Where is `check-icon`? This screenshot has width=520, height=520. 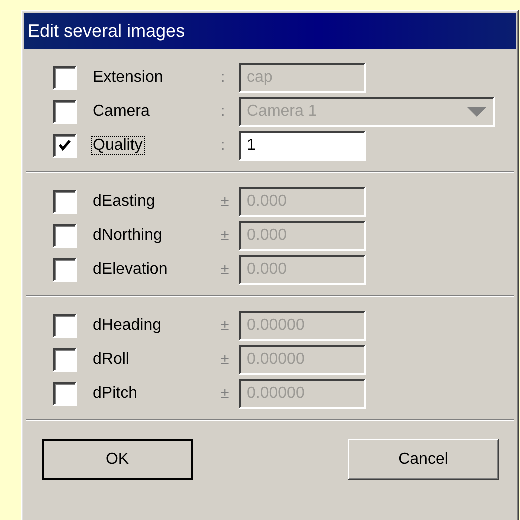
check-icon is located at coordinates (65, 146).